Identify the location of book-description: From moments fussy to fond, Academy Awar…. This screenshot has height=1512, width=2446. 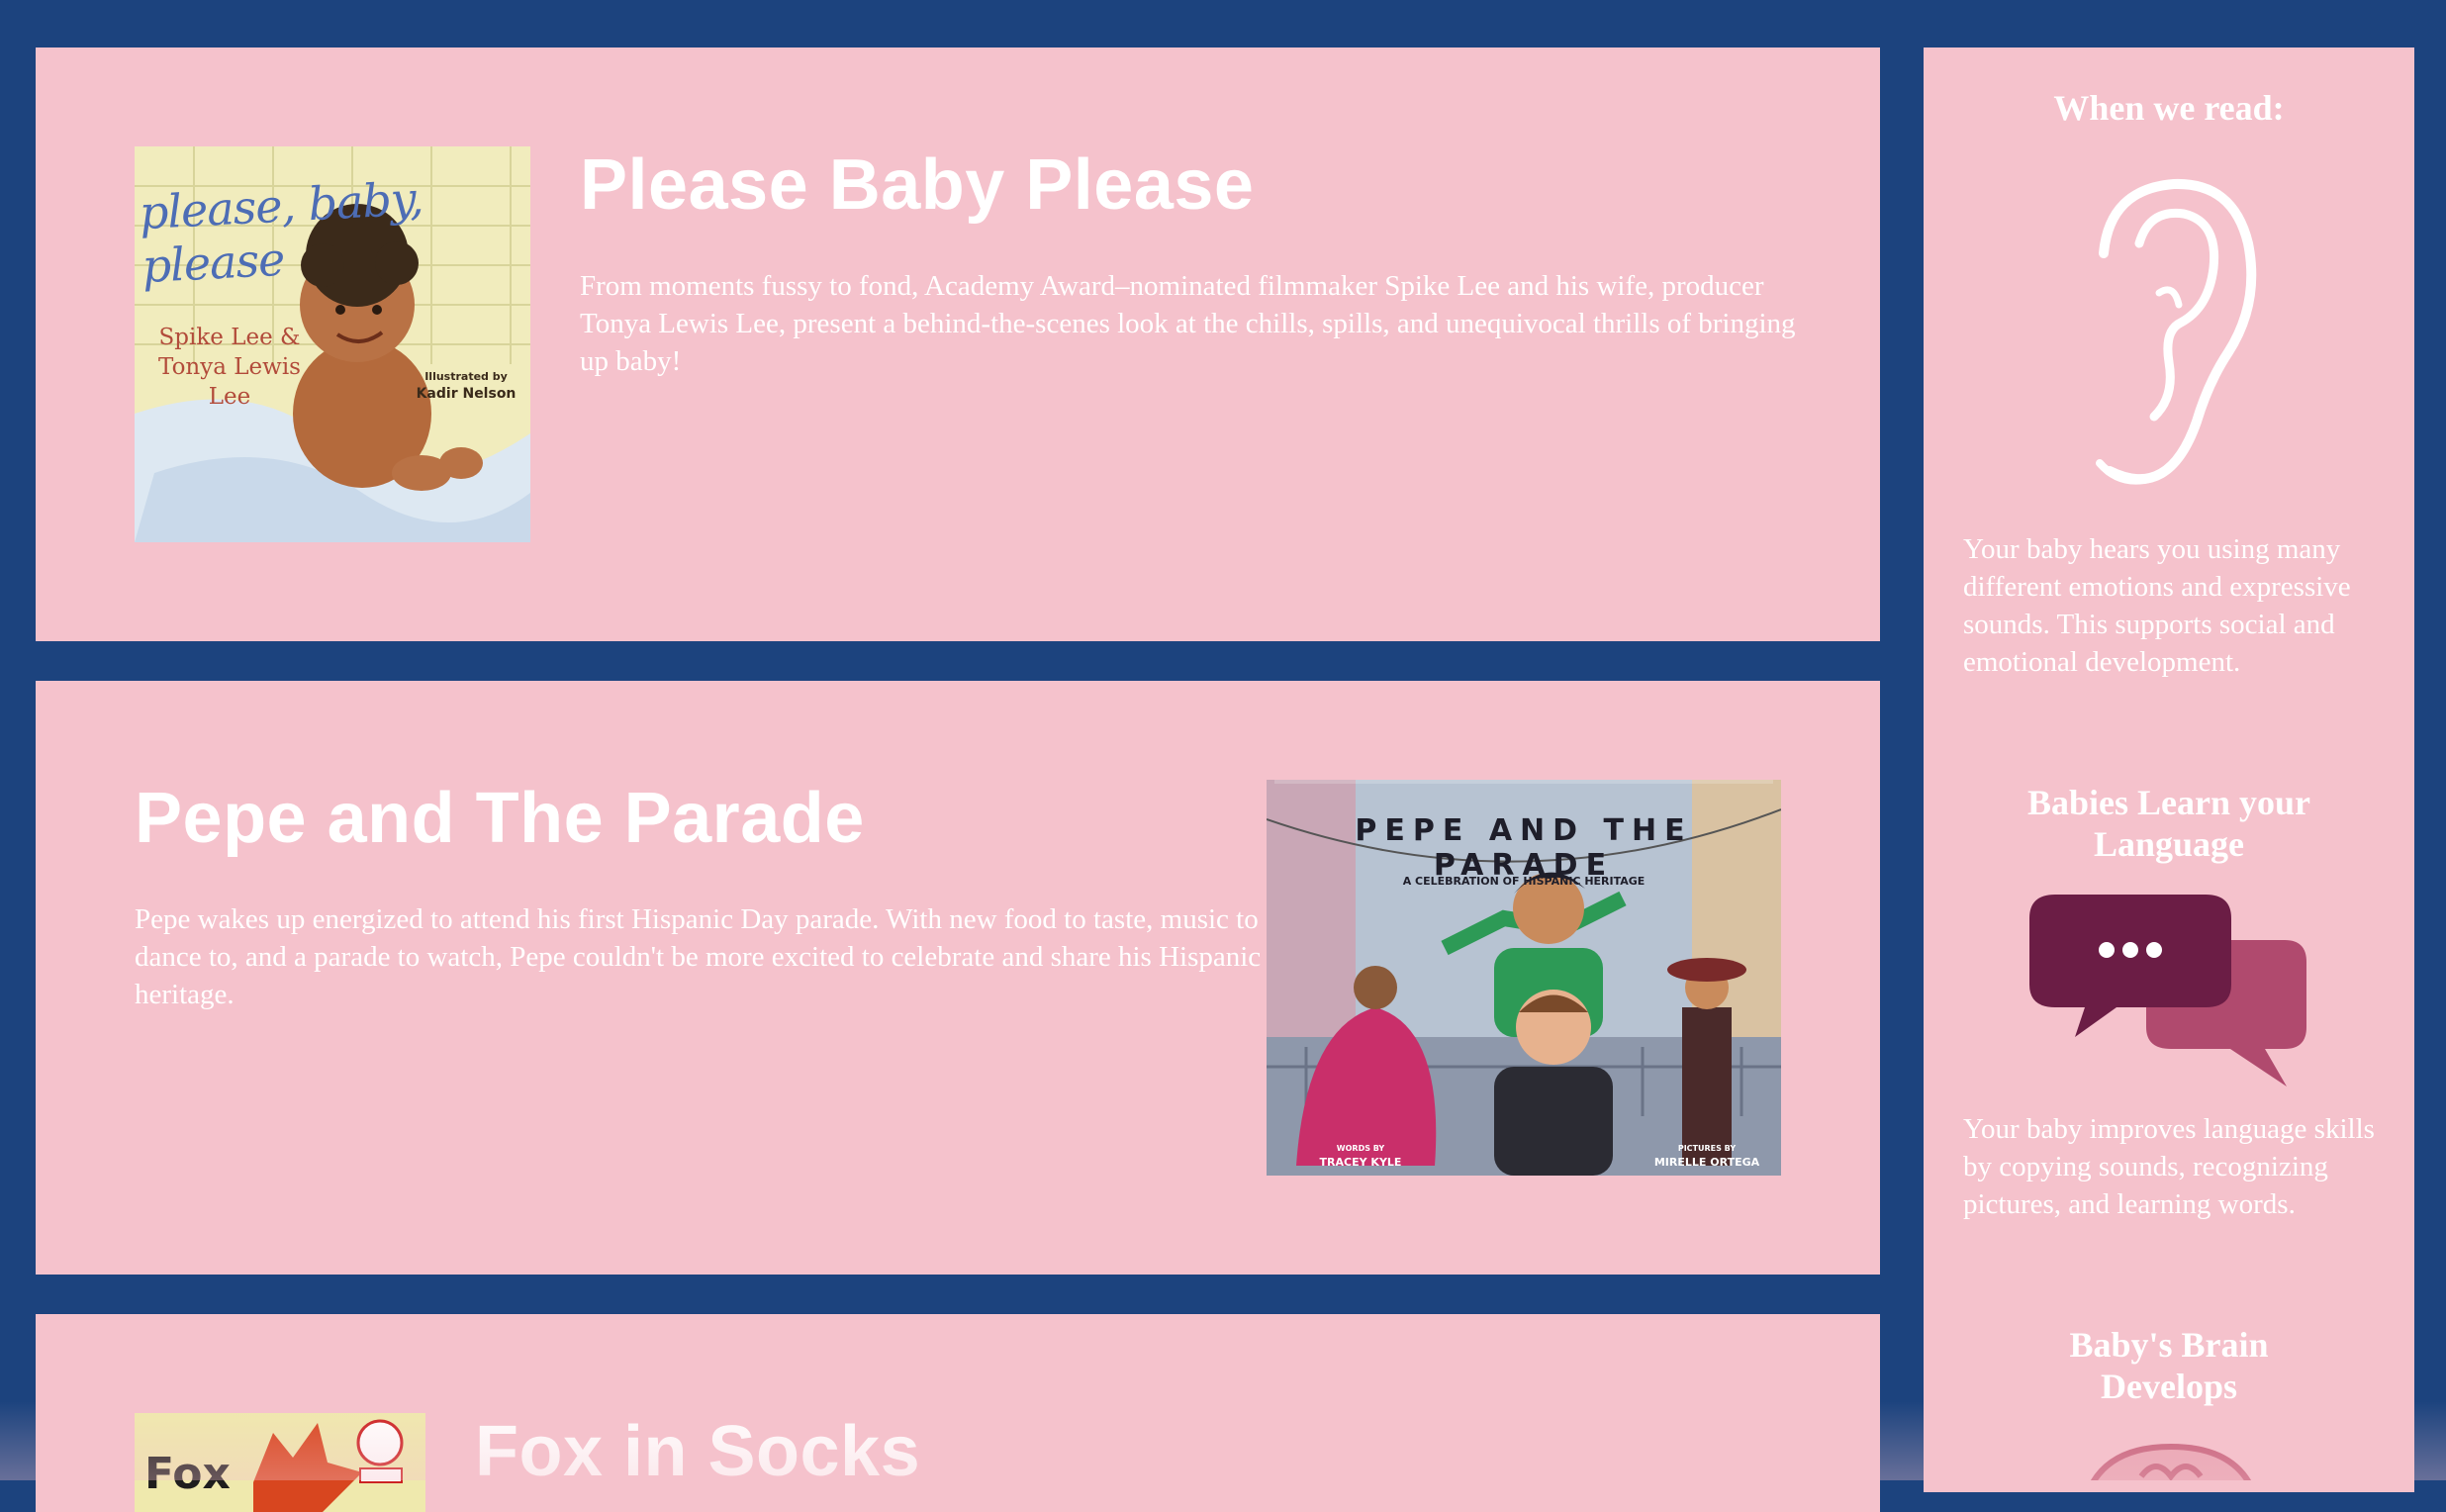
(1188, 324).